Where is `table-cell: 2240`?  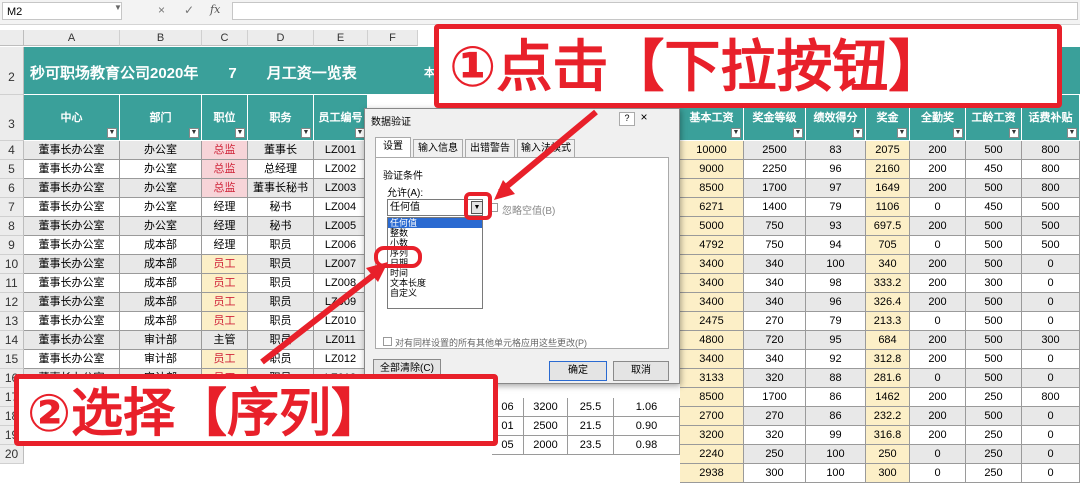
table-cell: 2240 is located at coordinates (712, 454).